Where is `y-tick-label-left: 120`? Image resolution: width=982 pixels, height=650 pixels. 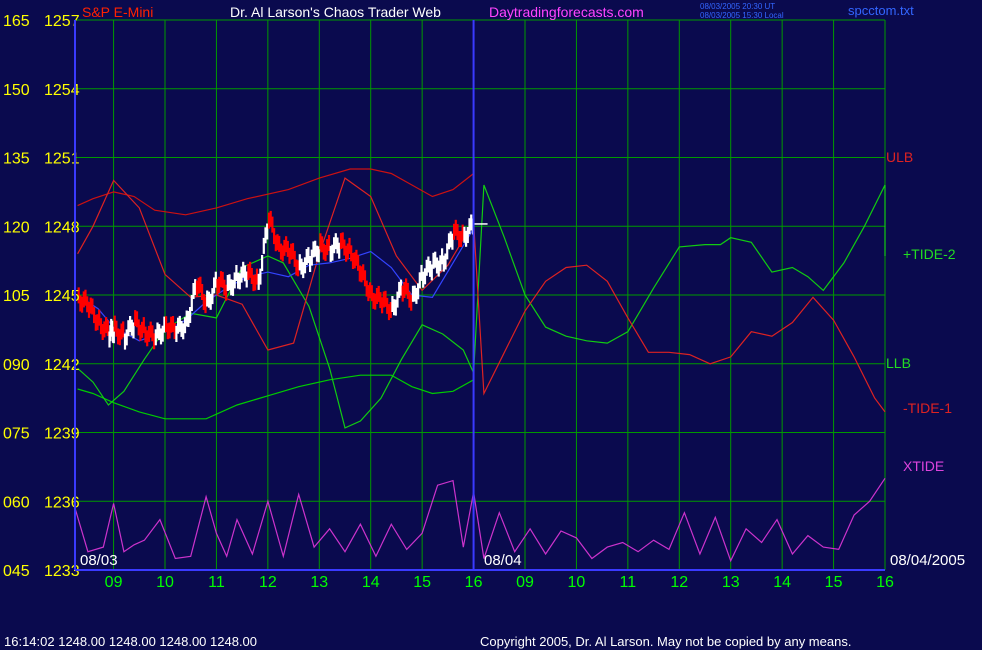
y-tick-label-left: 120 is located at coordinates (16, 227).